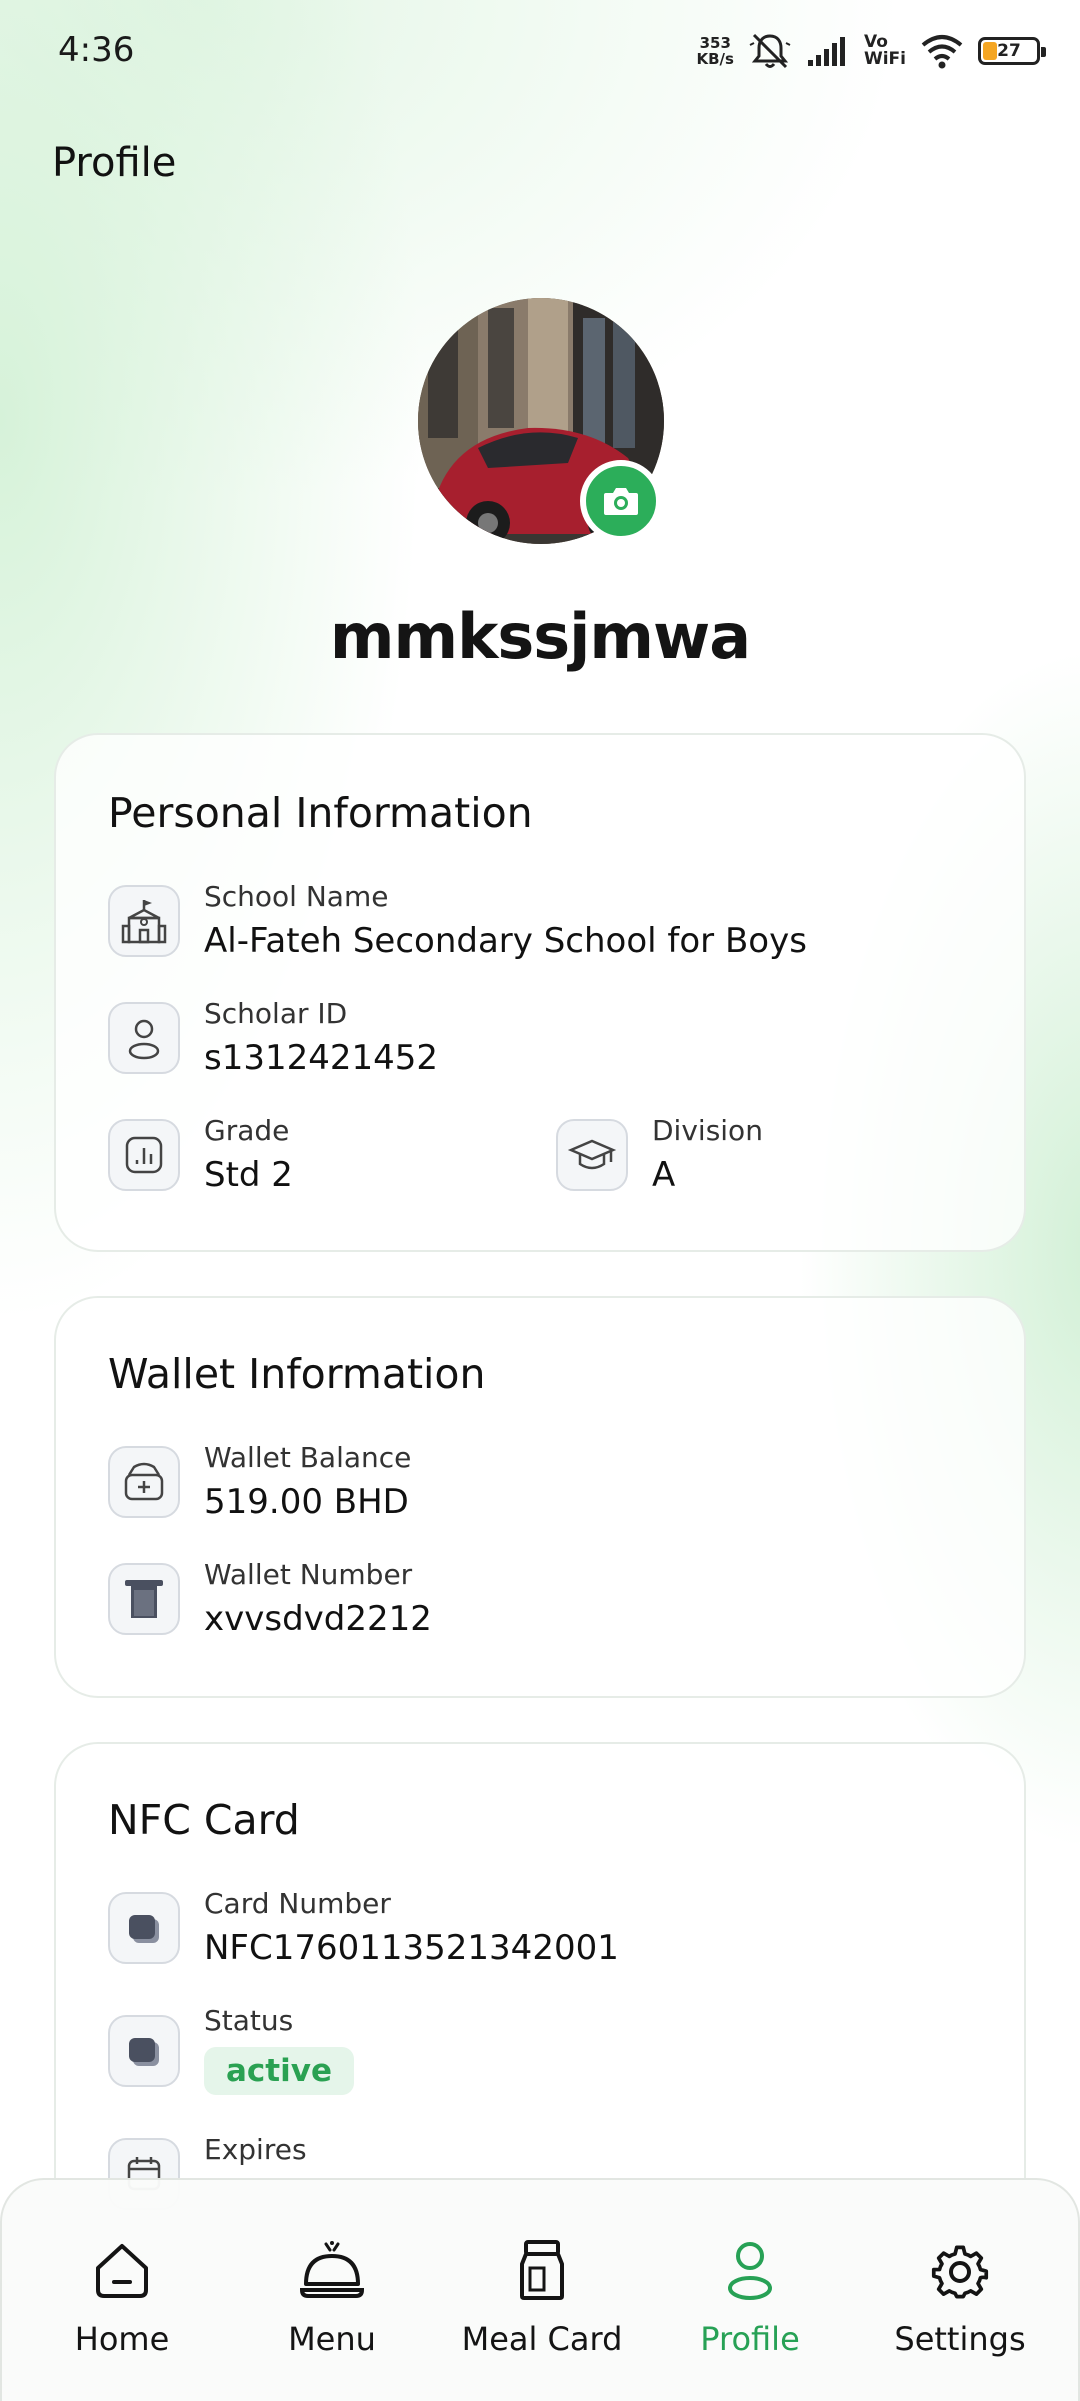 This screenshot has width=1080, height=2401. Describe the element at coordinates (960, 2272) in the screenshot. I see `gear-icon` at that location.